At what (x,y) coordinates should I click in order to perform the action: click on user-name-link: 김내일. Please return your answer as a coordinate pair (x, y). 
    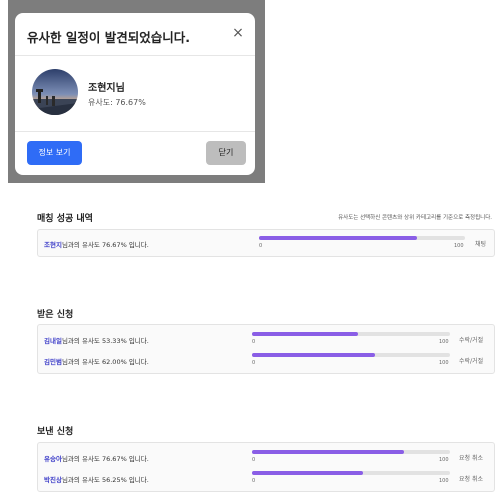
    Looking at the image, I should click on (53, 341).